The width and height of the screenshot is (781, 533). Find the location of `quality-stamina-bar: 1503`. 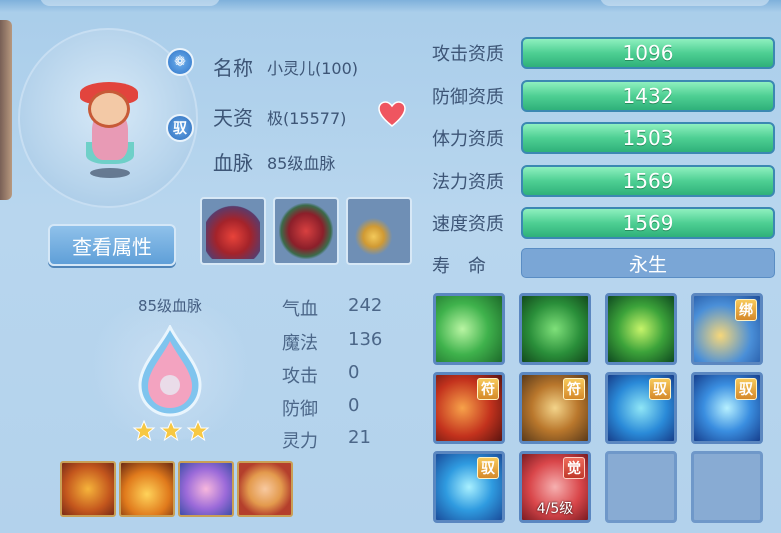

quality-stamina-bar: 1503 is located at coordinates (648, 138).